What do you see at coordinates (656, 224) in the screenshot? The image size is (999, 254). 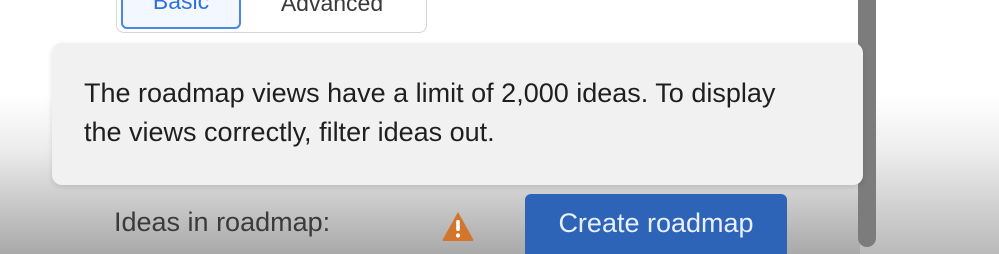 I see `create-roadmap-button: Create roadmap` at bounding box center [656, 224].